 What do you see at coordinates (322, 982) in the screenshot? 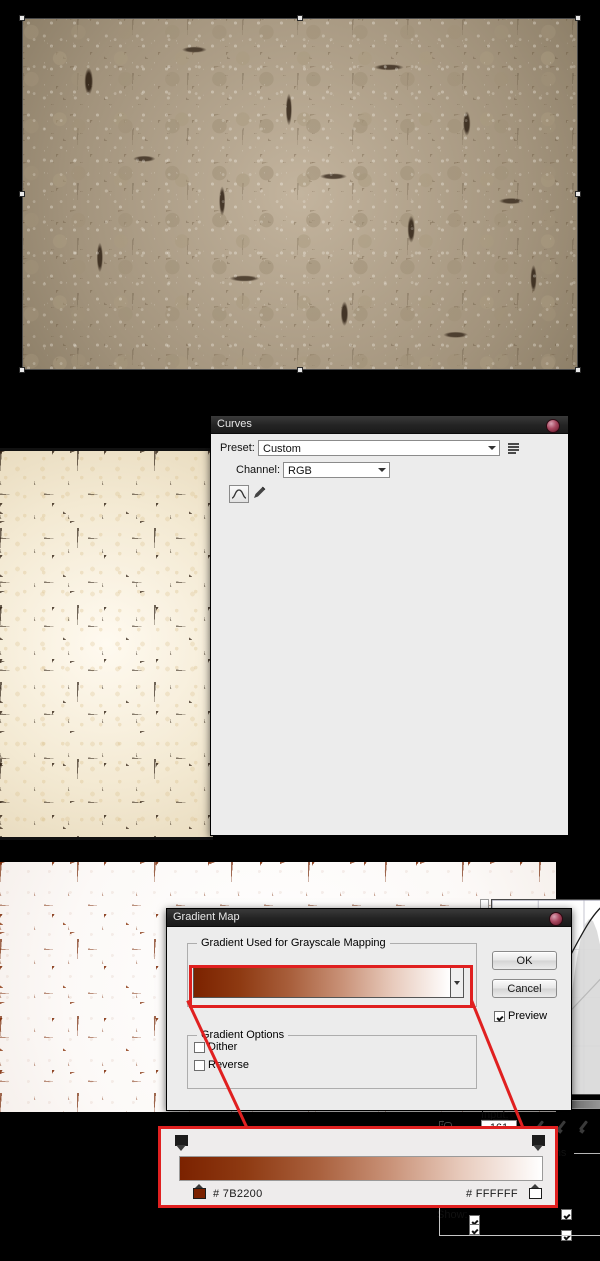
I see `gradient-preview-swatch` at bounding box center [322, 982].